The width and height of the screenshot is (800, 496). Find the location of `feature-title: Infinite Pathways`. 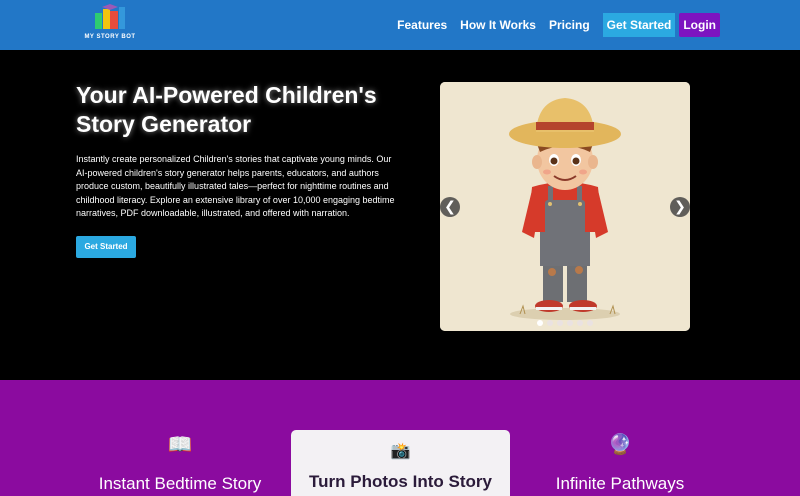

feature-title: Infinite Pathways is located at coordinates (620, 483).